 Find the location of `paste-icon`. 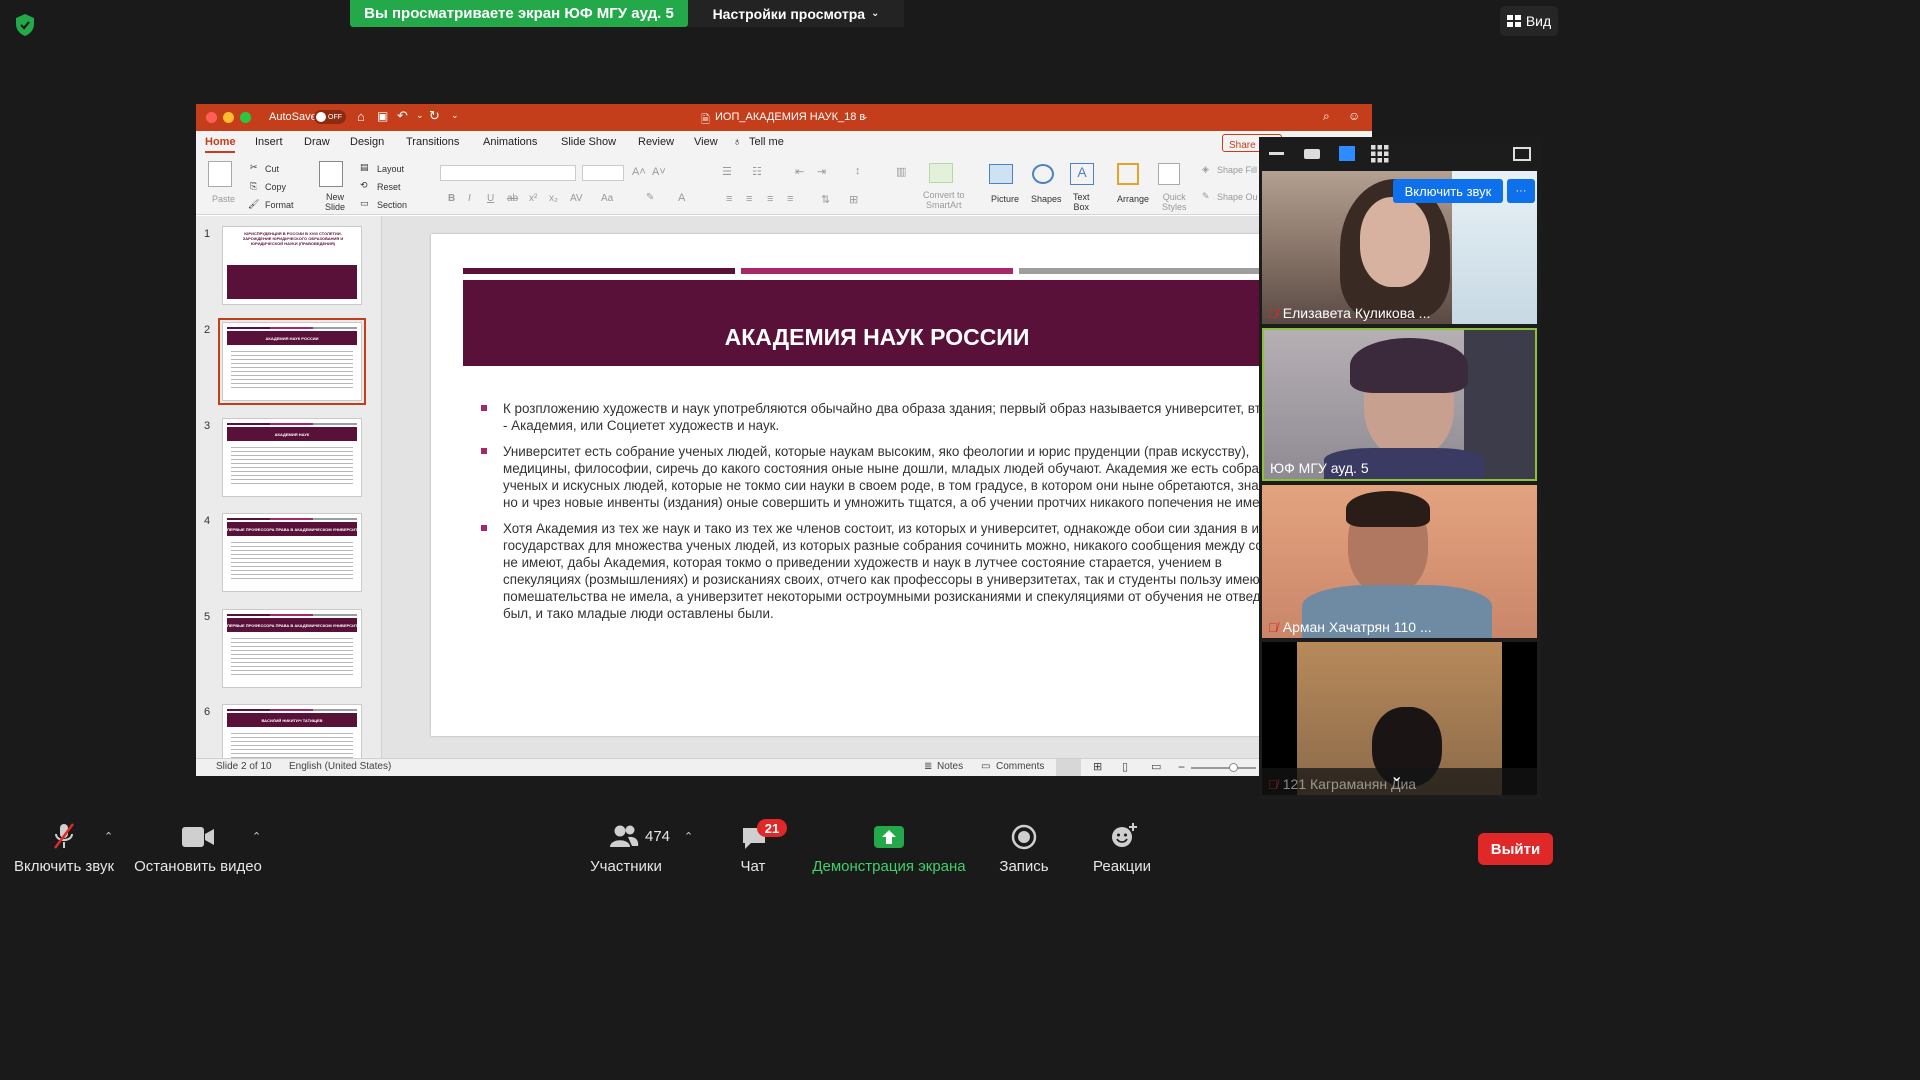

paste-icon is located at coordinates (220, 174).